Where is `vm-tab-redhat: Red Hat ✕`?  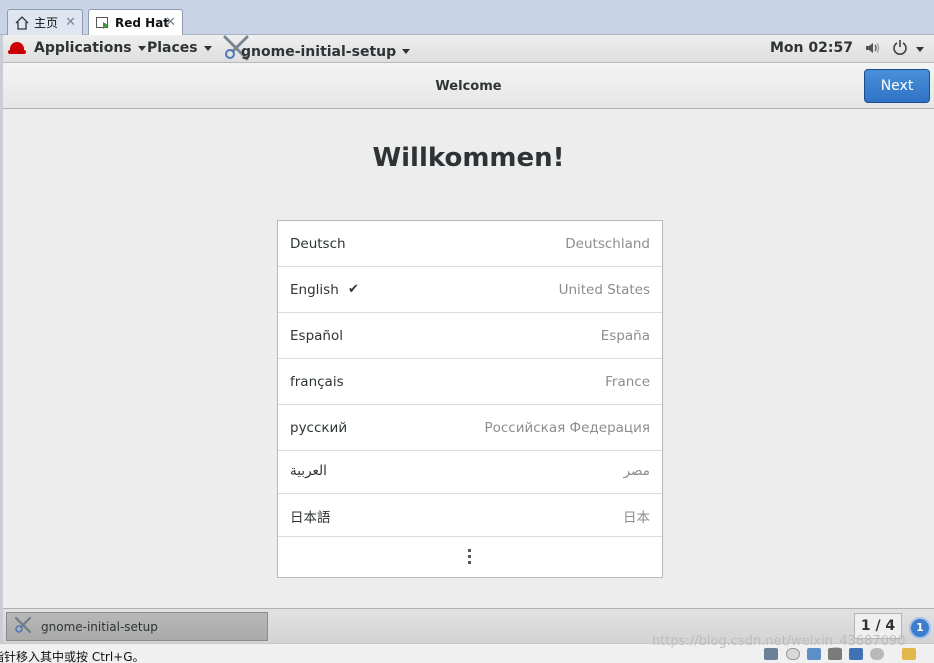 vm-tab-redhat: Red Hat ✕ is located at coordinates (135, 22).